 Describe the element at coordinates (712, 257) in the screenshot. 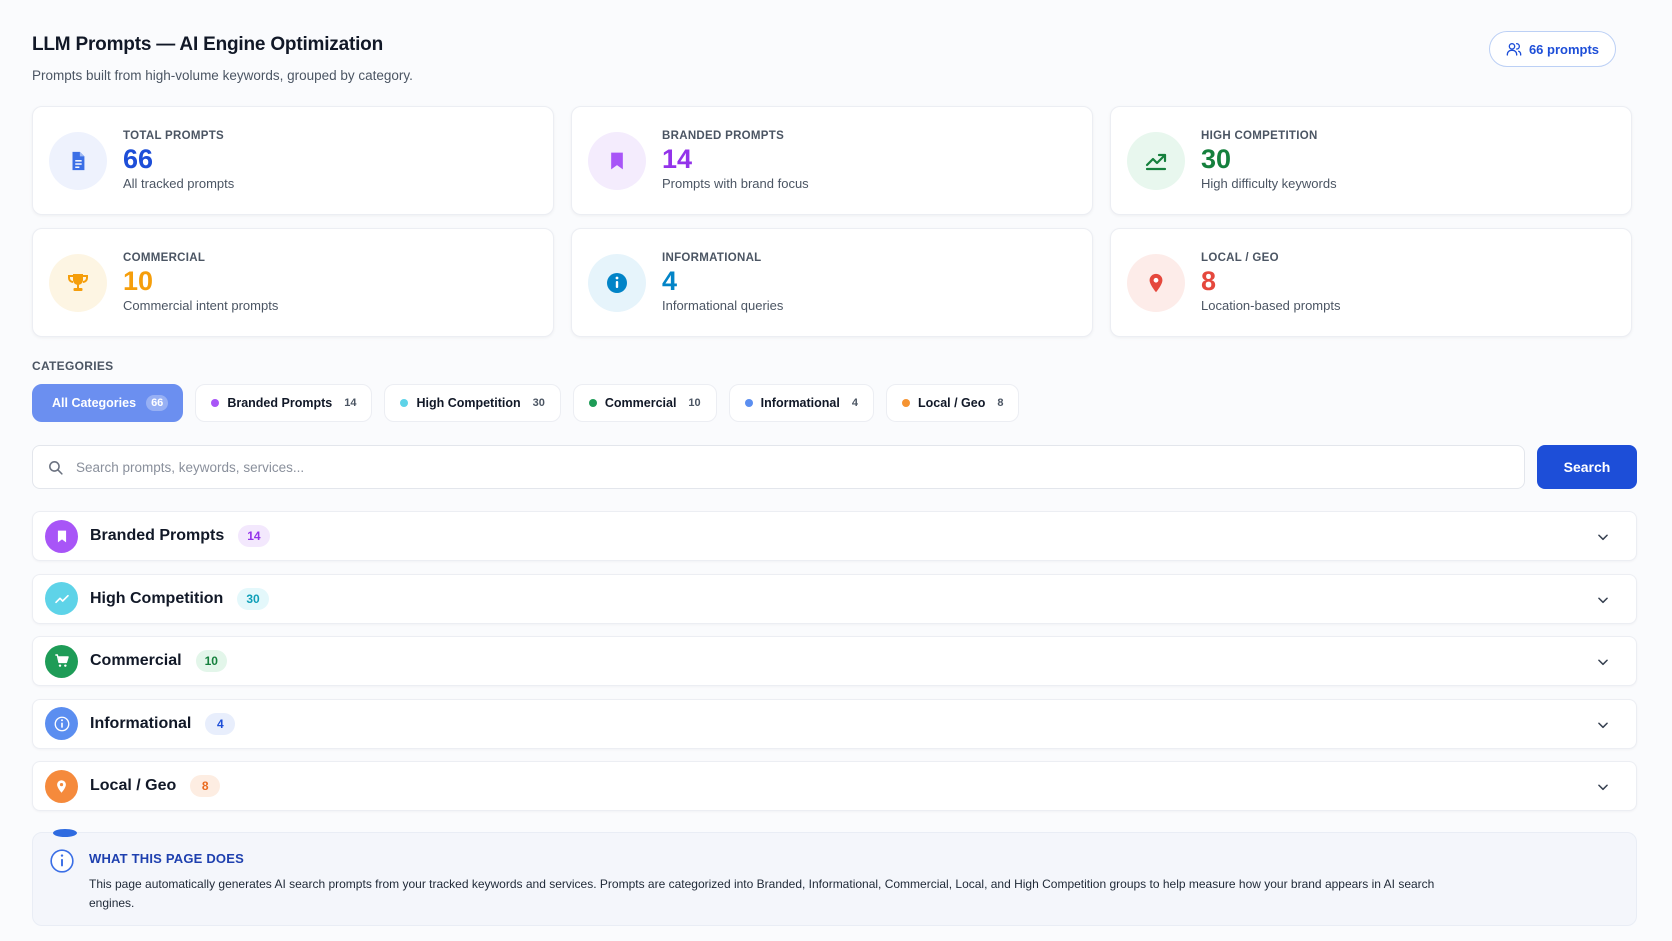

I see `stat-label: INFORMATIONAL` at that location.